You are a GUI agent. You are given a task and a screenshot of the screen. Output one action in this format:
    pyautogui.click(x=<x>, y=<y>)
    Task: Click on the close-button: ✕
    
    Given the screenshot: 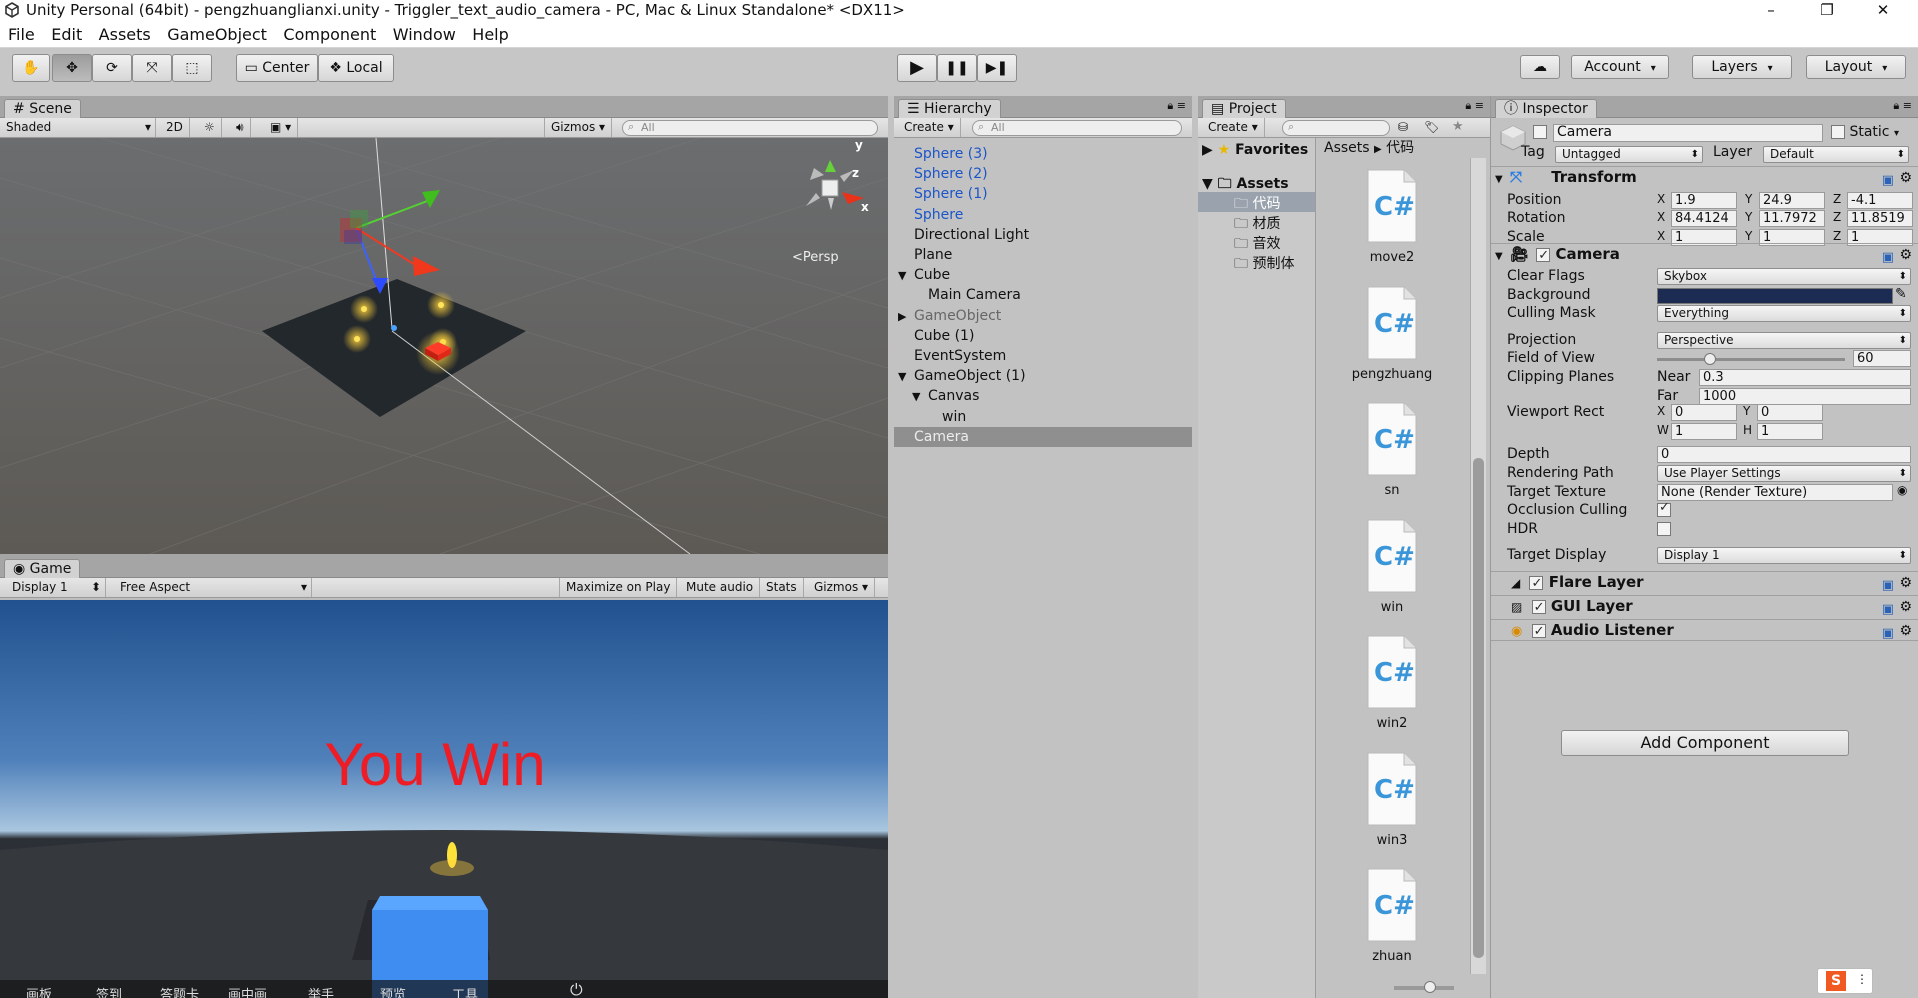 What is the action you would take?
    pyautogui.click(x=1883, y=11)
    